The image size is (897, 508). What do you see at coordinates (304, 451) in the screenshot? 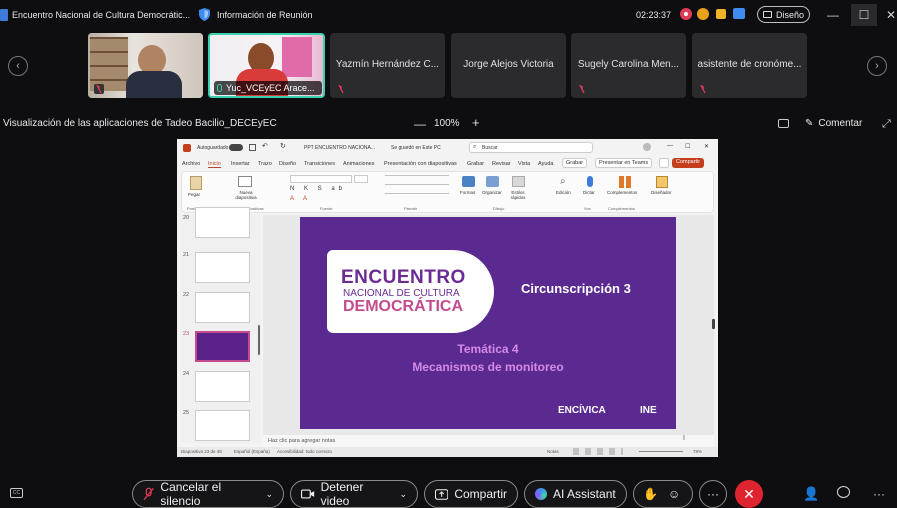
I see `status-accessibility: Accesibilidad: todo correcto` at bounding box center [304, 451].